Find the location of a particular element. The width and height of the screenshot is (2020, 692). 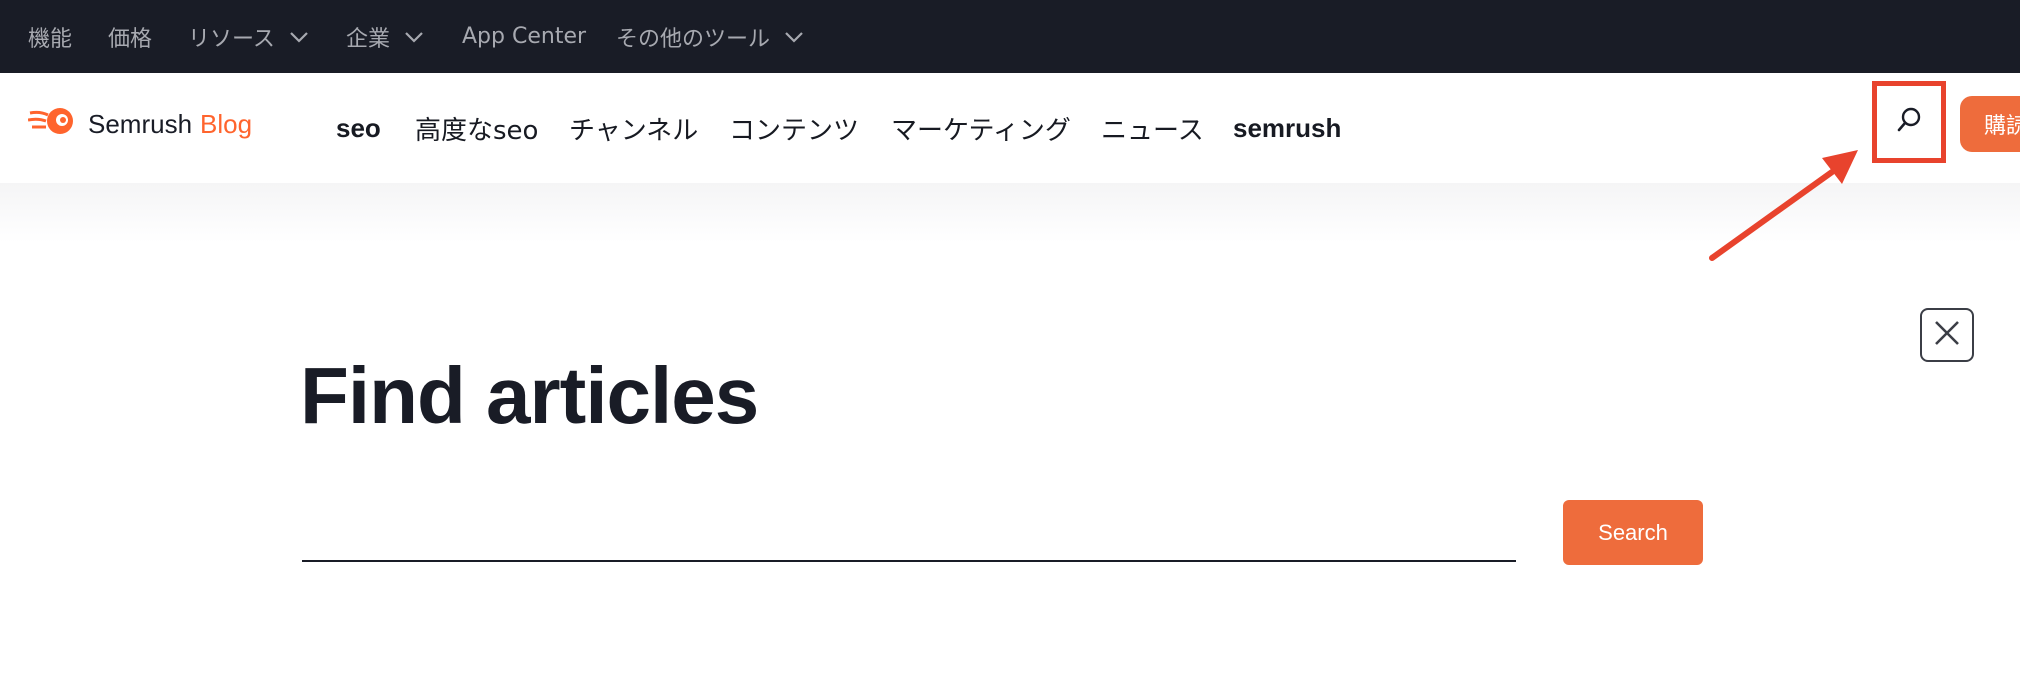

close-search-button is located at coordinates (1947, 335).